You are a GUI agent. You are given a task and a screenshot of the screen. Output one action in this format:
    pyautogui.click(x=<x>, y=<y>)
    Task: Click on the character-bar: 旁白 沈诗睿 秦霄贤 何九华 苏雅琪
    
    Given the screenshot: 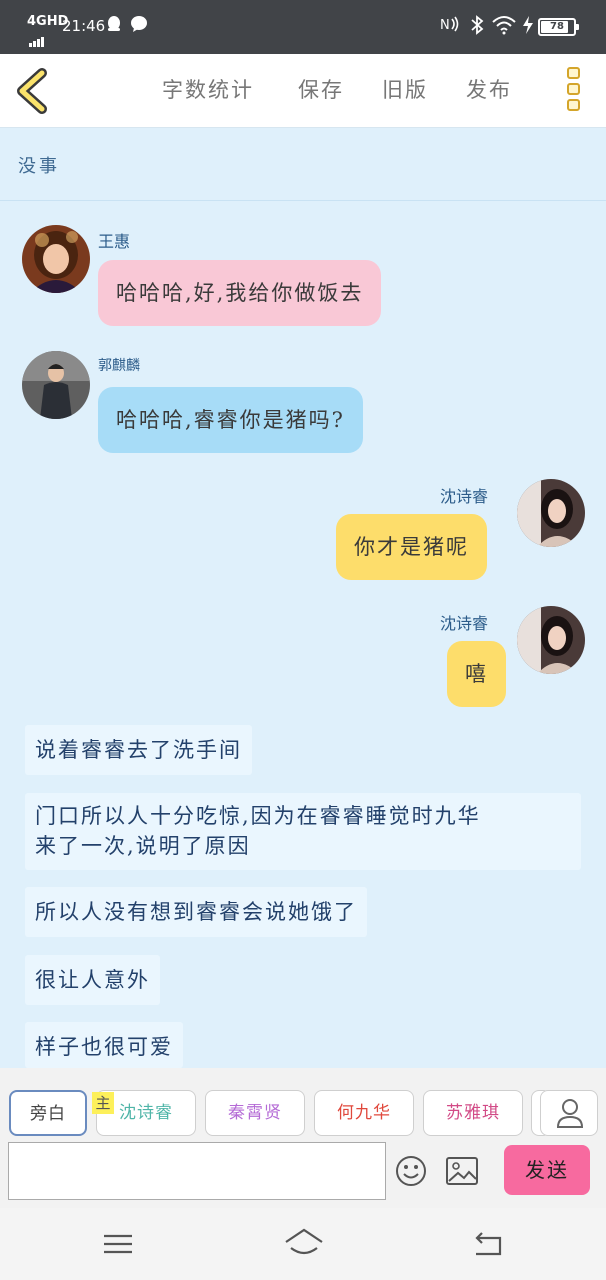 What is the action you would take?
    pyautogui.click(x=303, y=1105)
    